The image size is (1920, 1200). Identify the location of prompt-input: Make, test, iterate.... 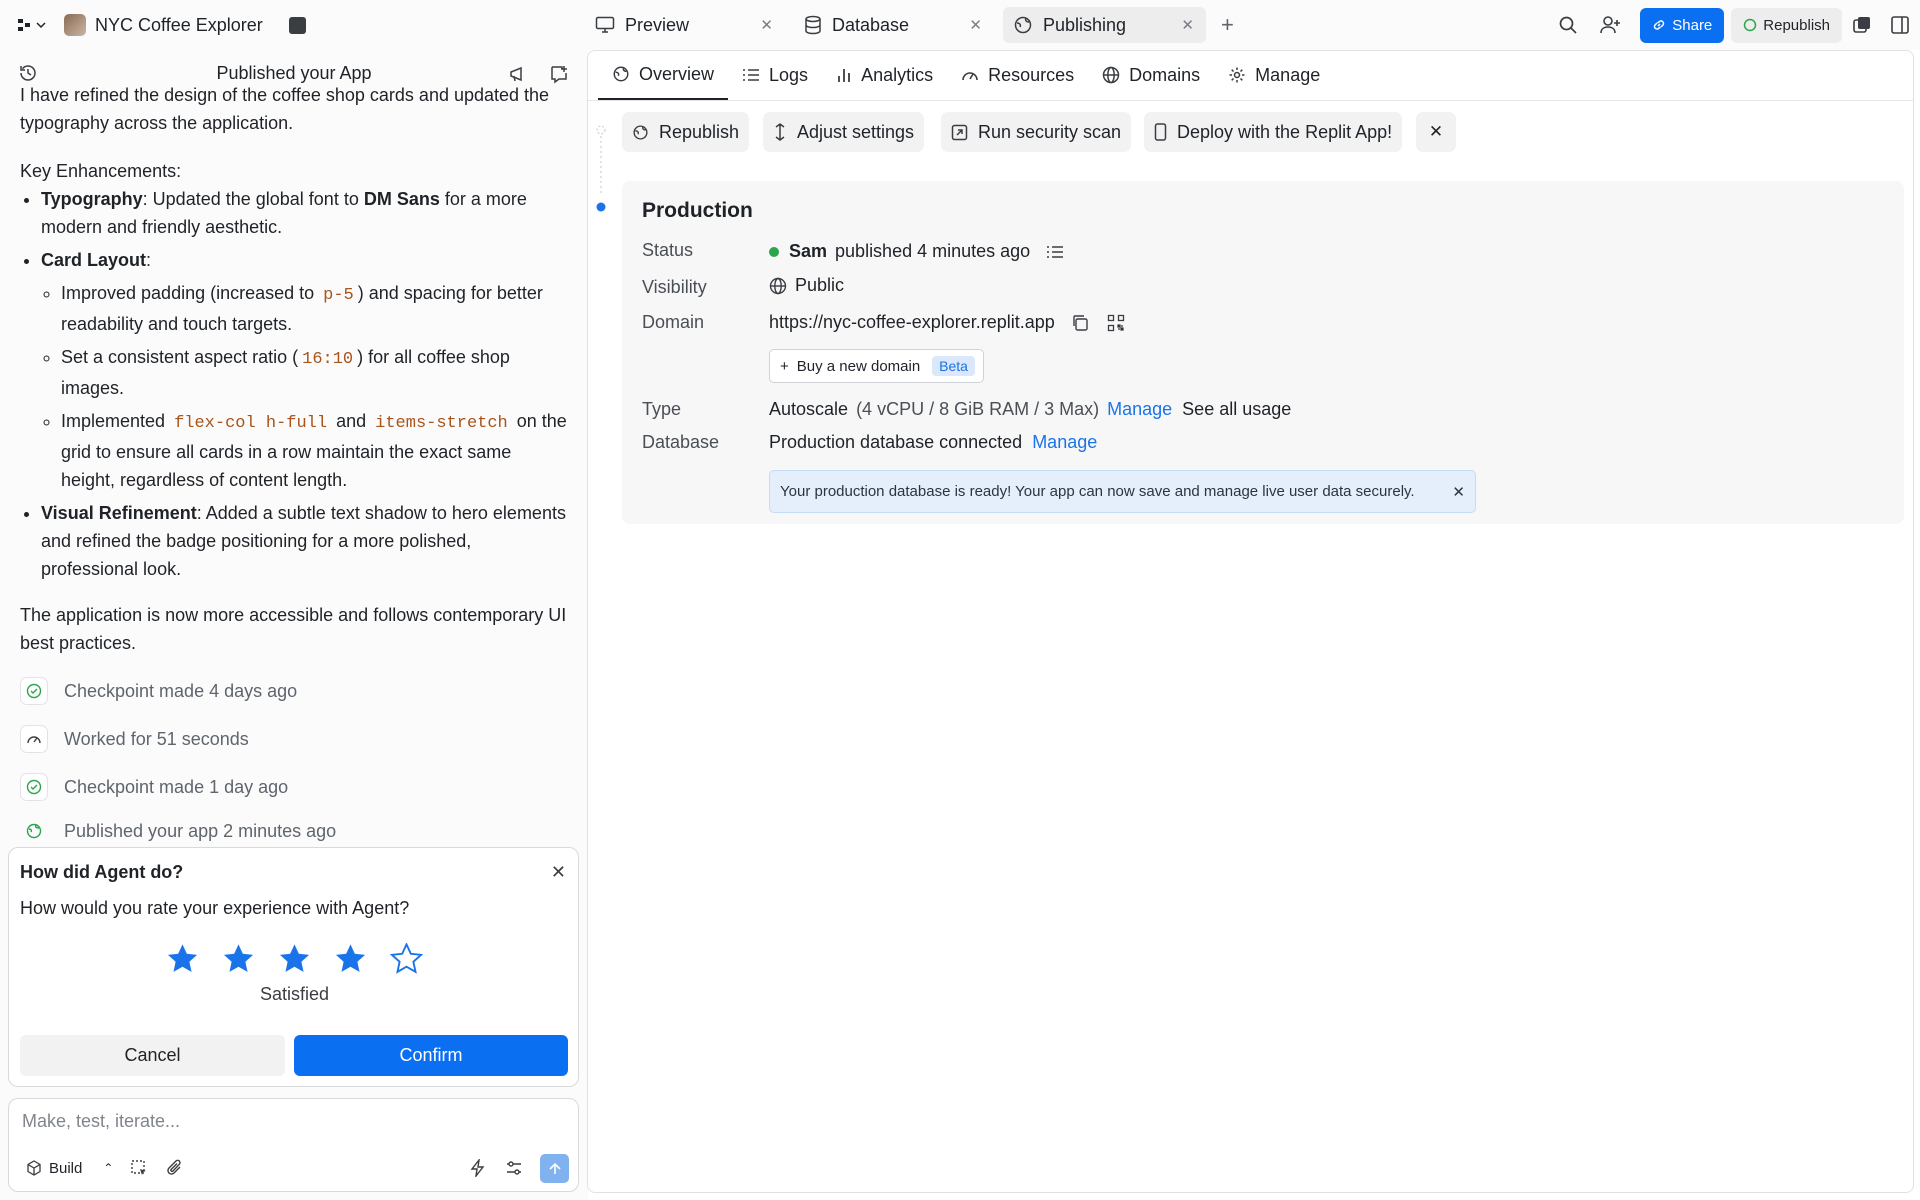
(292, 1121).